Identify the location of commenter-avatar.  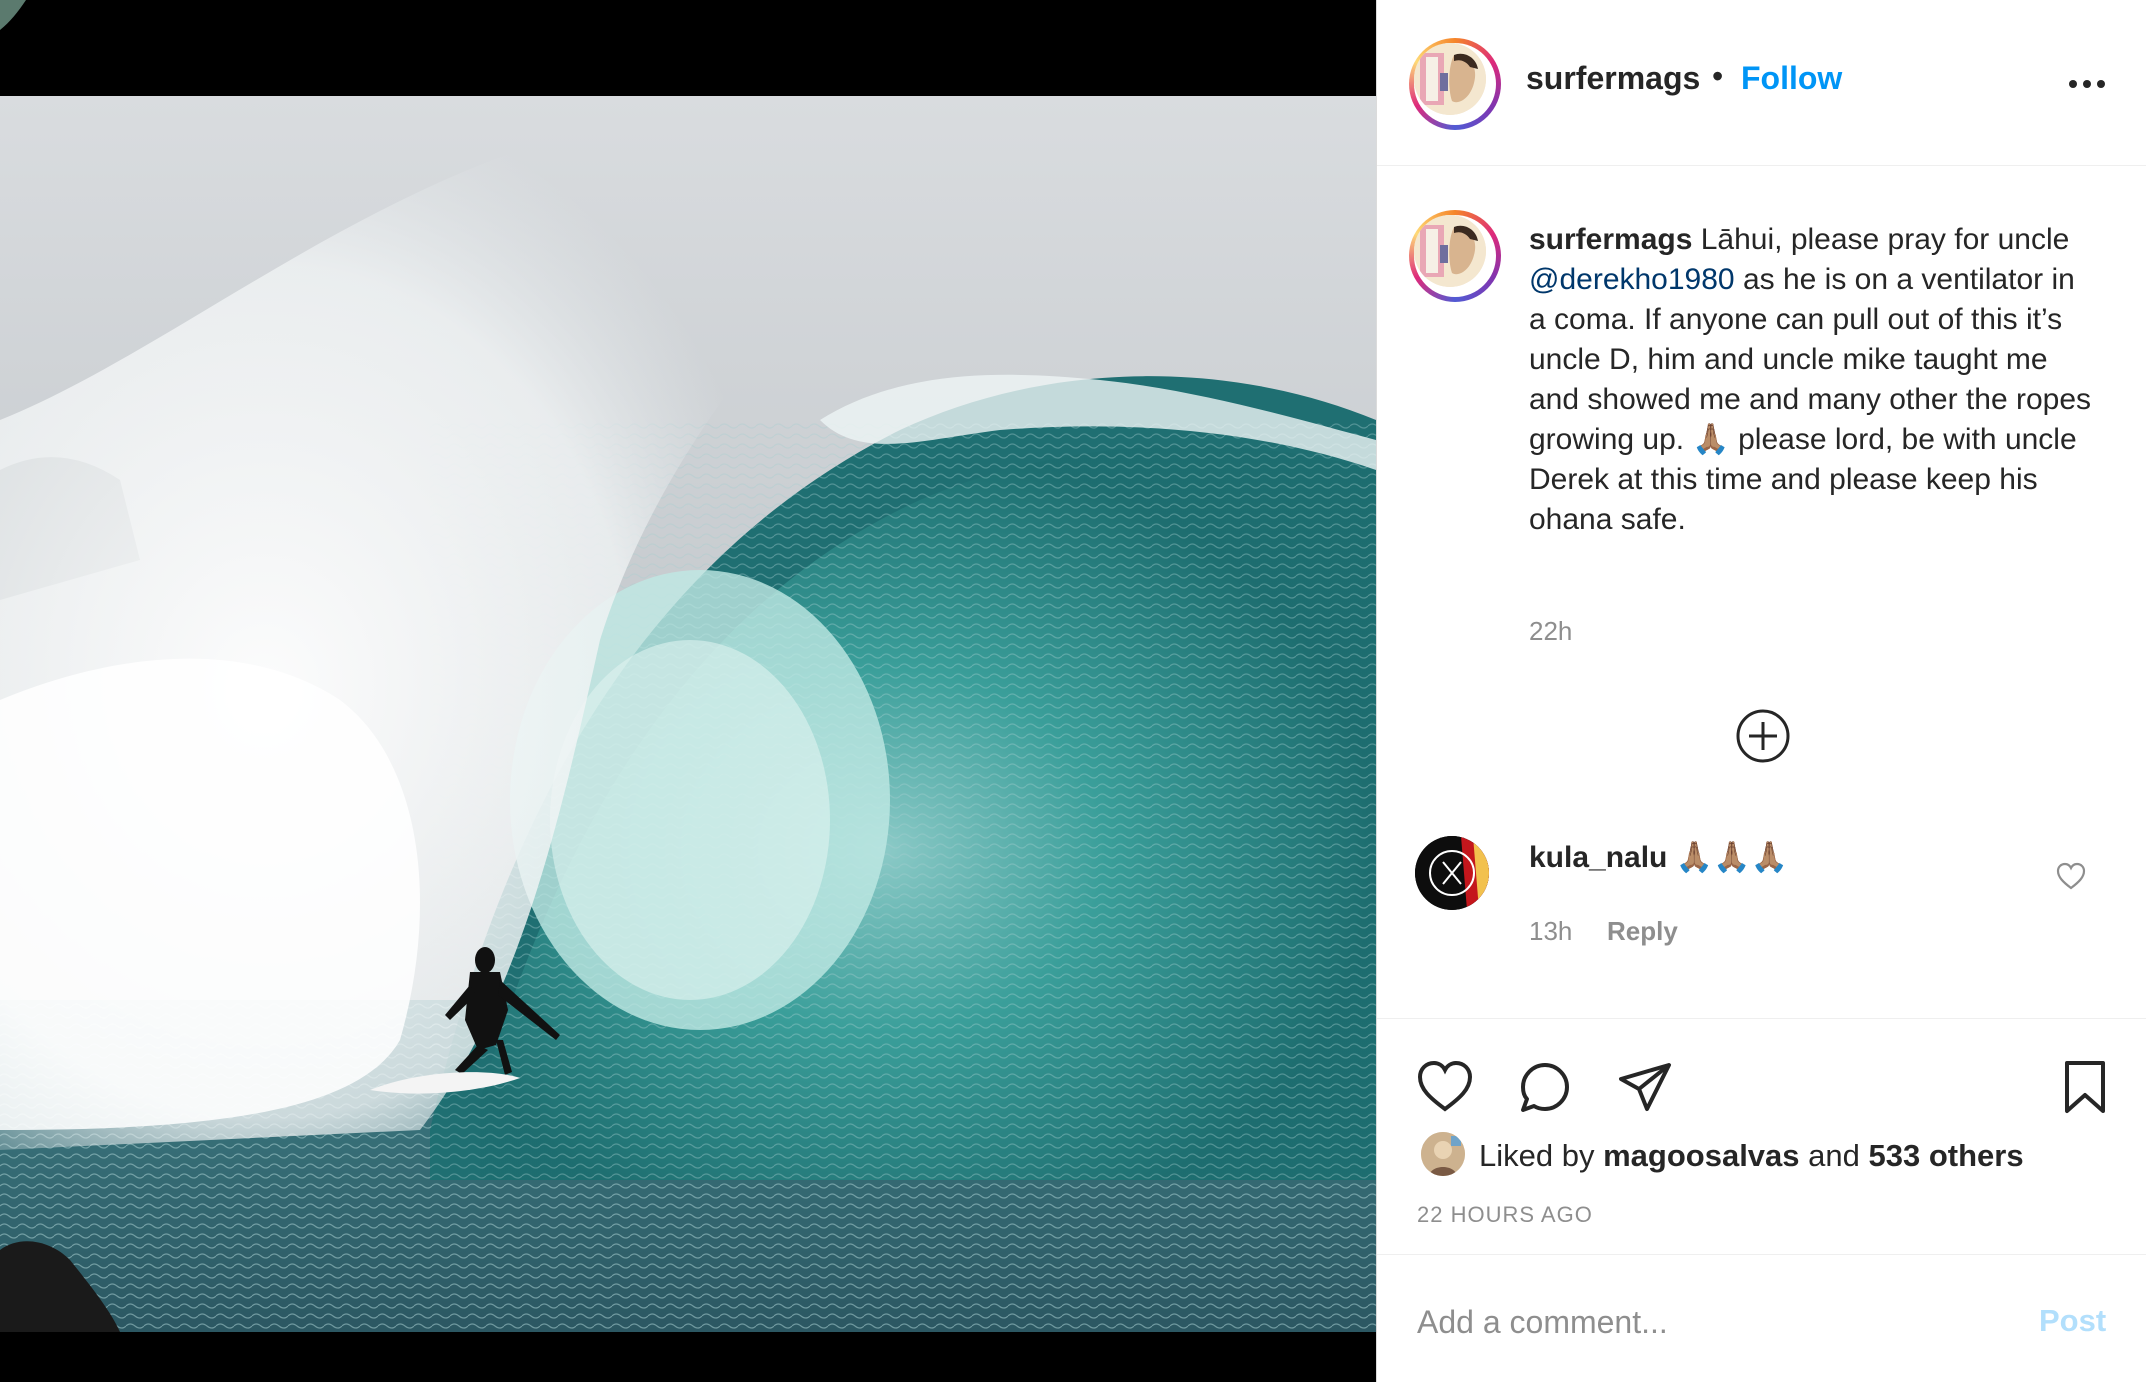
(1452, 873).